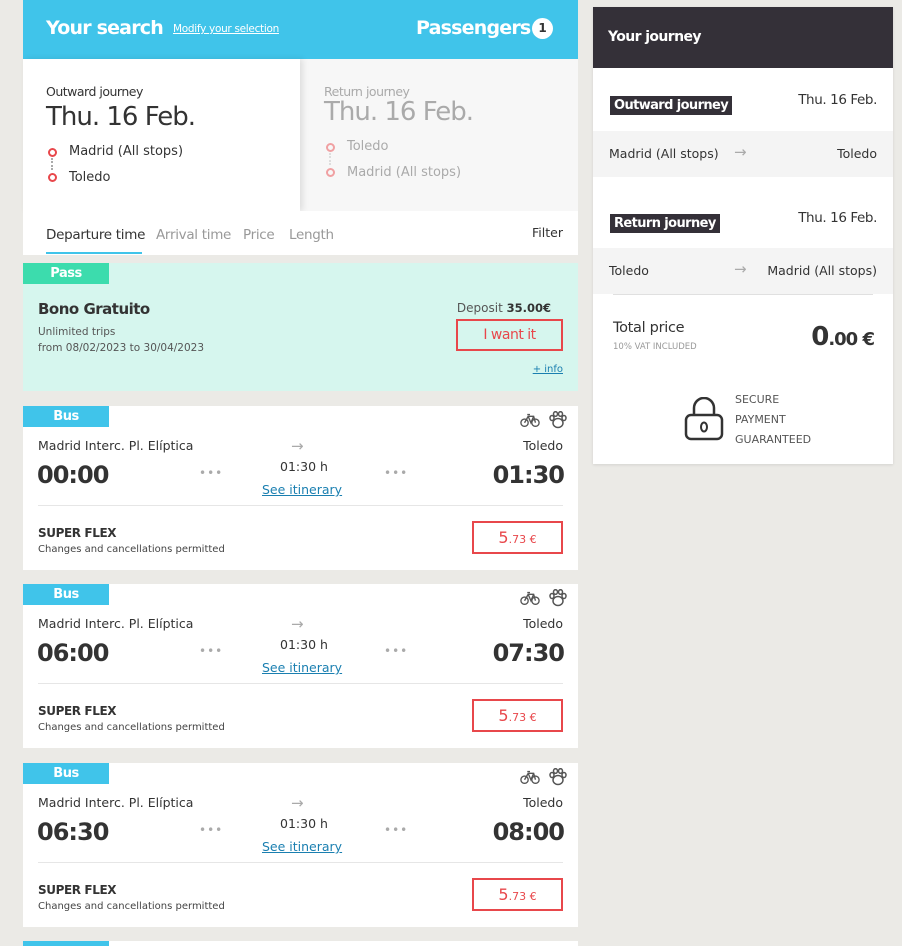 The width and height of the screenshot is (902, 946). What do you see at coordinates (121, 117) in the screenshot?
I see `outward-journey-date: Thu. 16 Feb.` at bounding box center [121, 117].